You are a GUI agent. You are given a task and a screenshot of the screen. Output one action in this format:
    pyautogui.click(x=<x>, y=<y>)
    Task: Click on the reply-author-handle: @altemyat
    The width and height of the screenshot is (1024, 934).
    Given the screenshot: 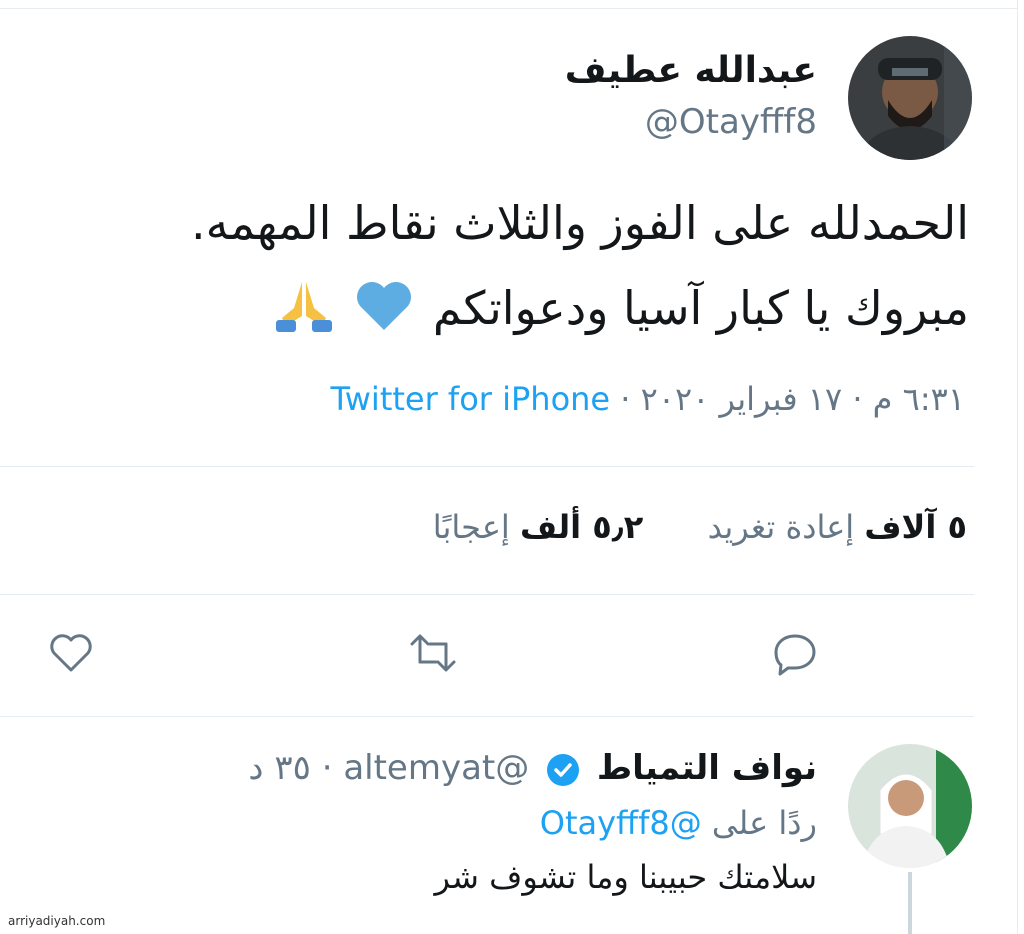 What is the action you would take?
    pyautogui.click(x=436, y=768)
    